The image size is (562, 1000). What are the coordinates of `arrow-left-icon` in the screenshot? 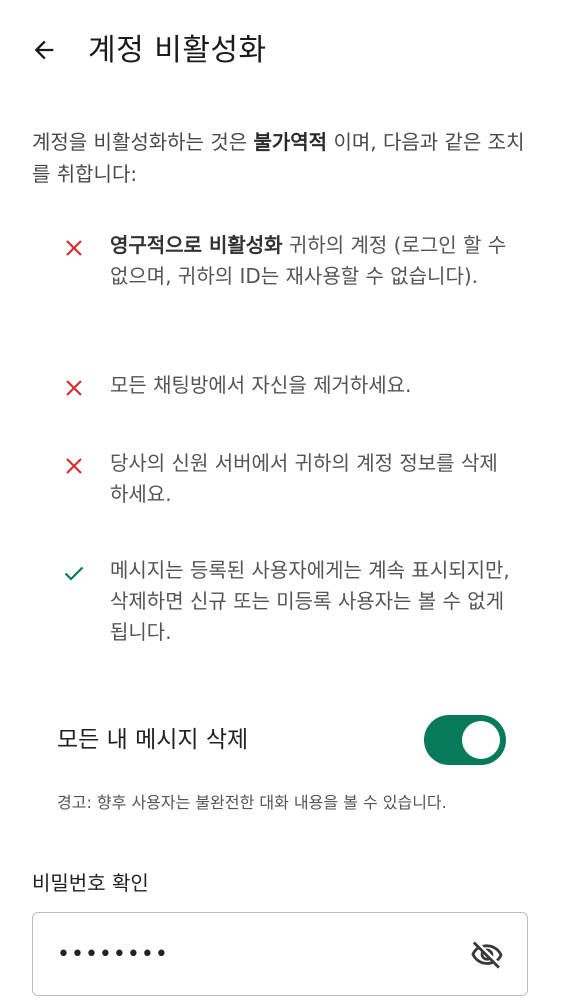 It's located at (44, 50).